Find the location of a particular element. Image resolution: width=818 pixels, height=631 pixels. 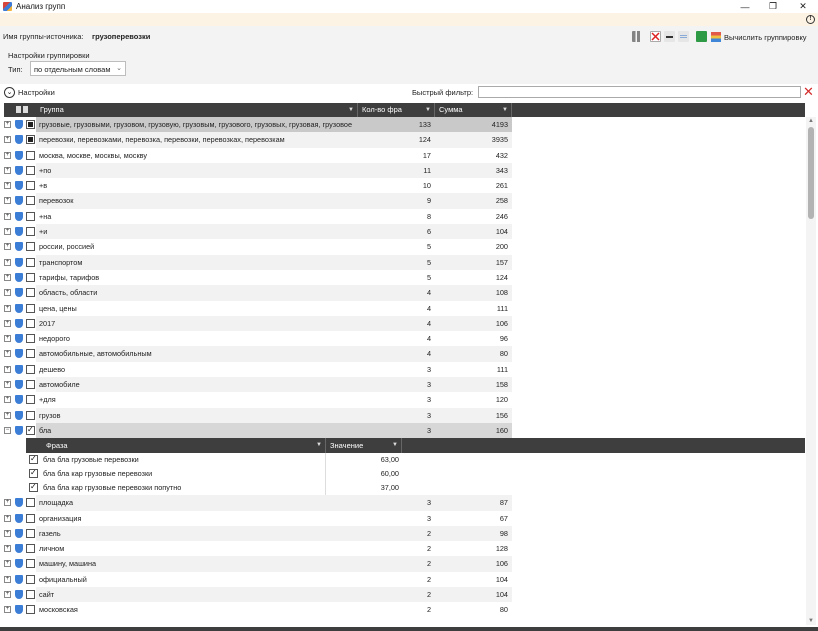

table-row: + цена, цены 4 111 is located at coordinates (404, 308).